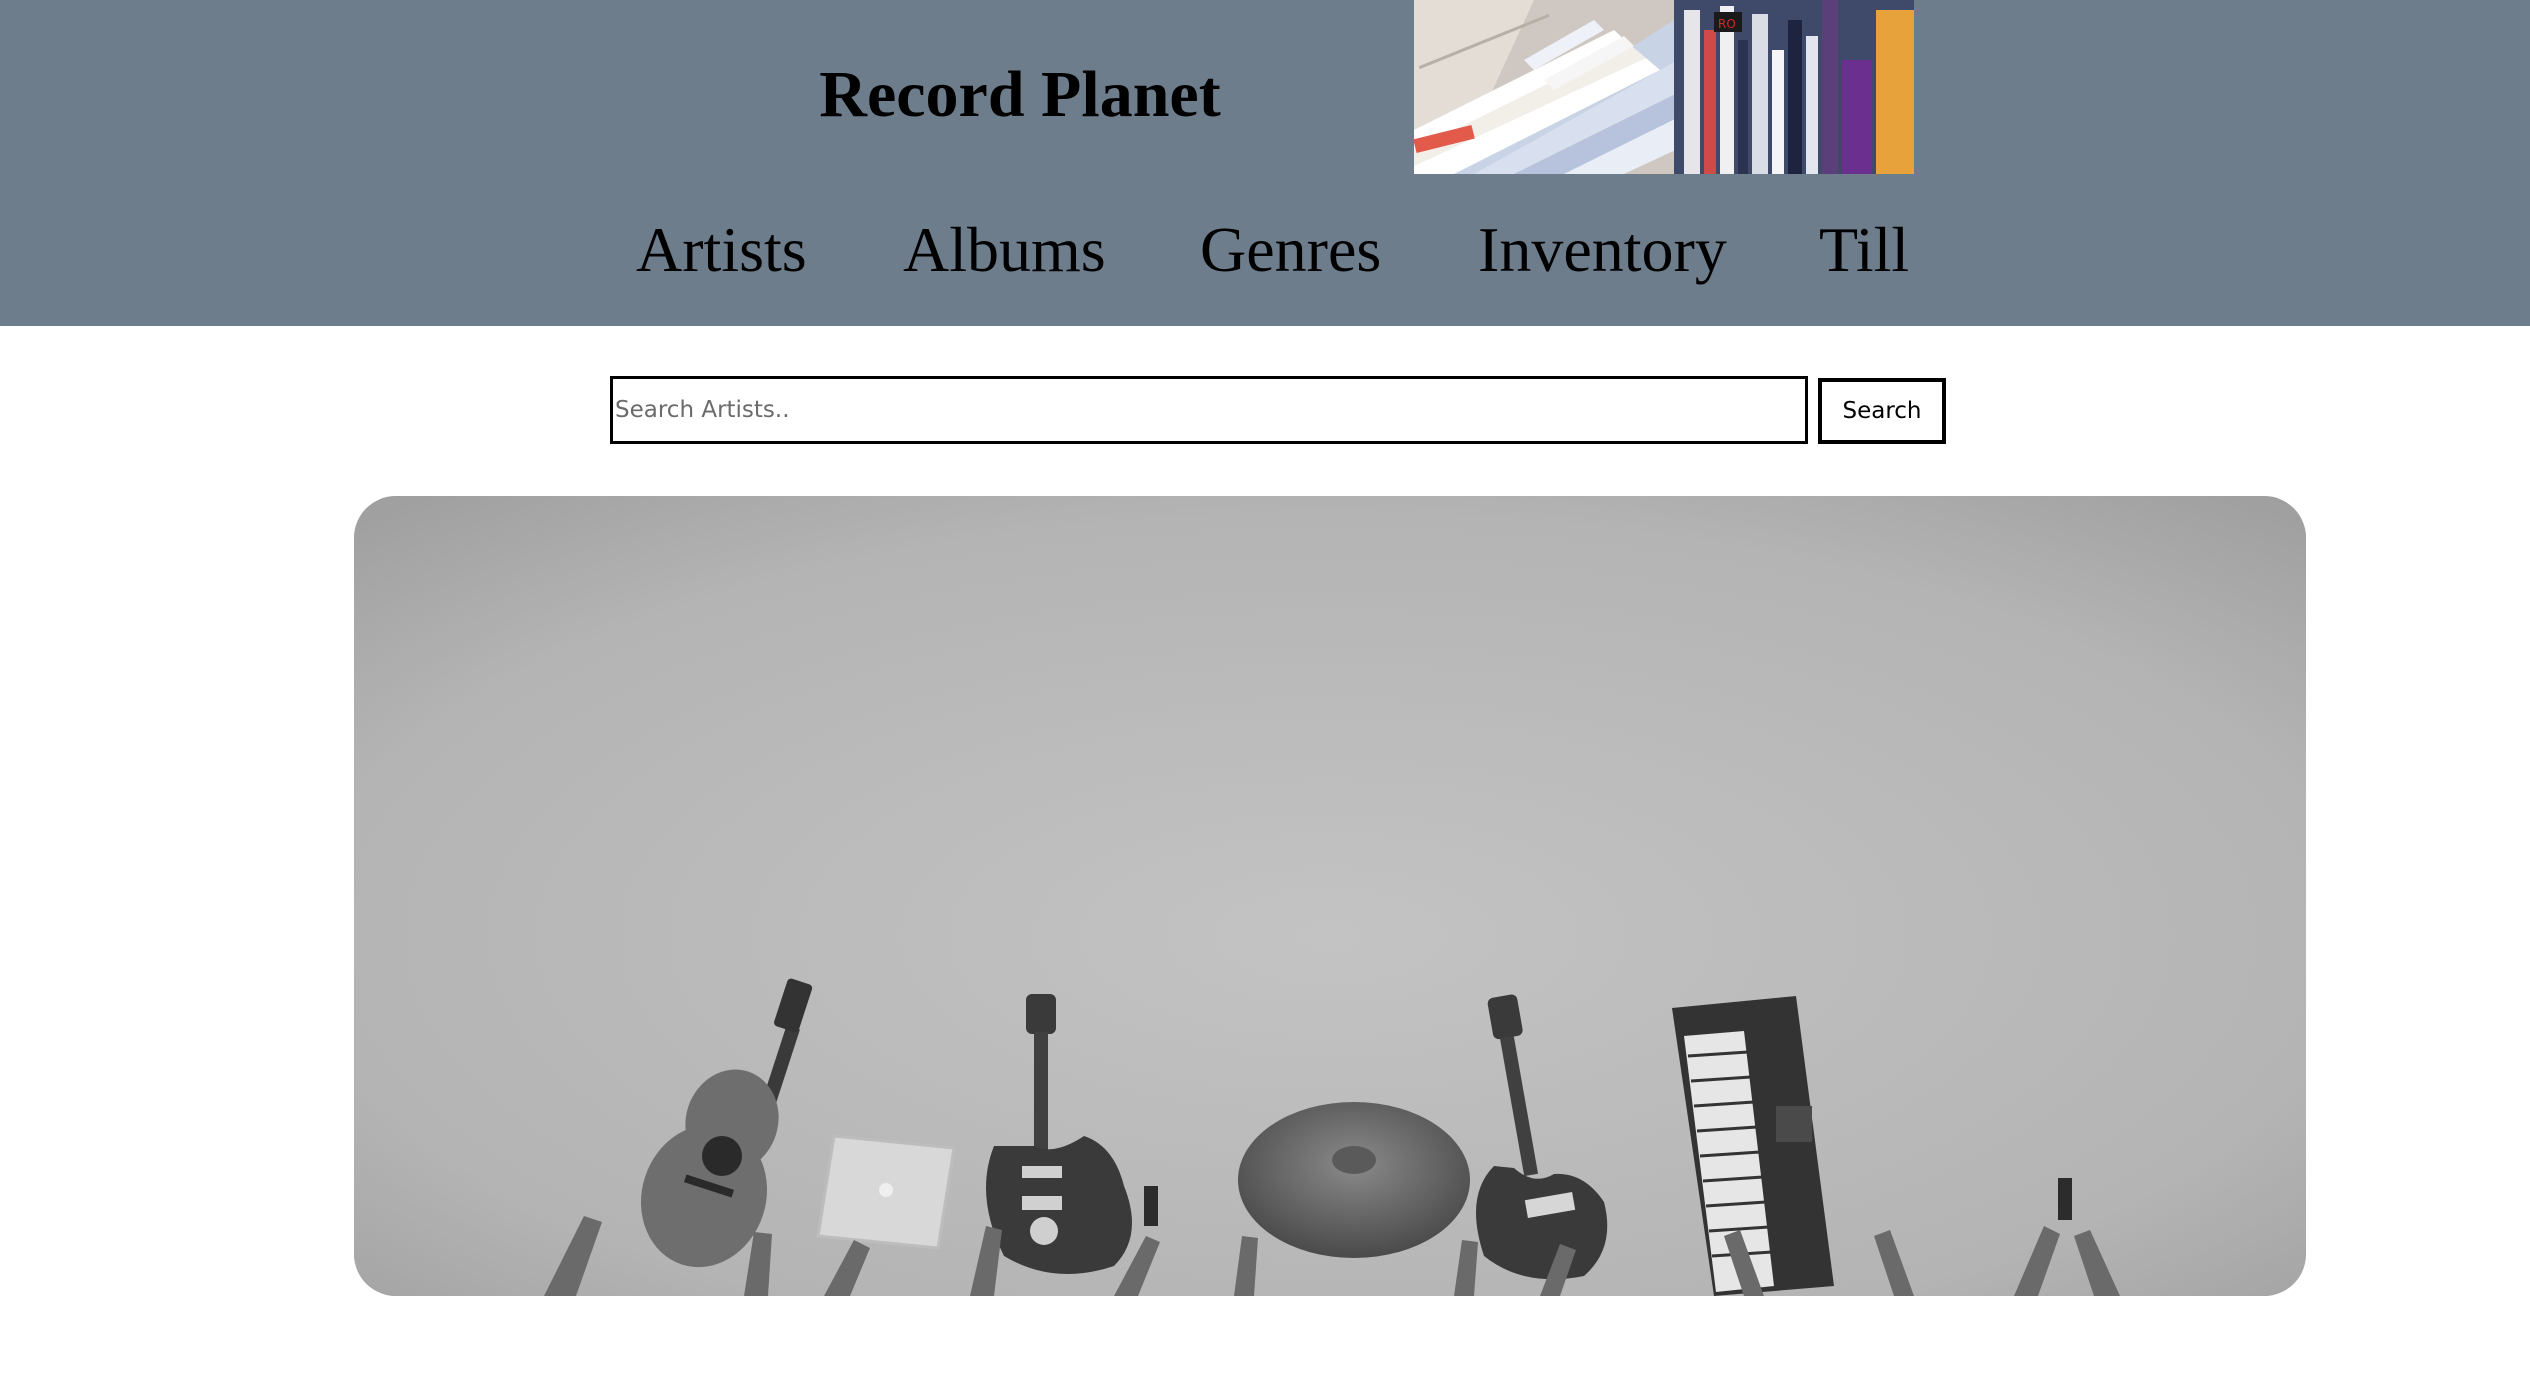 This screenshot has height=1376, width=2530. What do you see at coordinates (1602, 250) in the screenshot?
I see `nav-item-inventory: Inventory` at bounding box center [1602, 250].